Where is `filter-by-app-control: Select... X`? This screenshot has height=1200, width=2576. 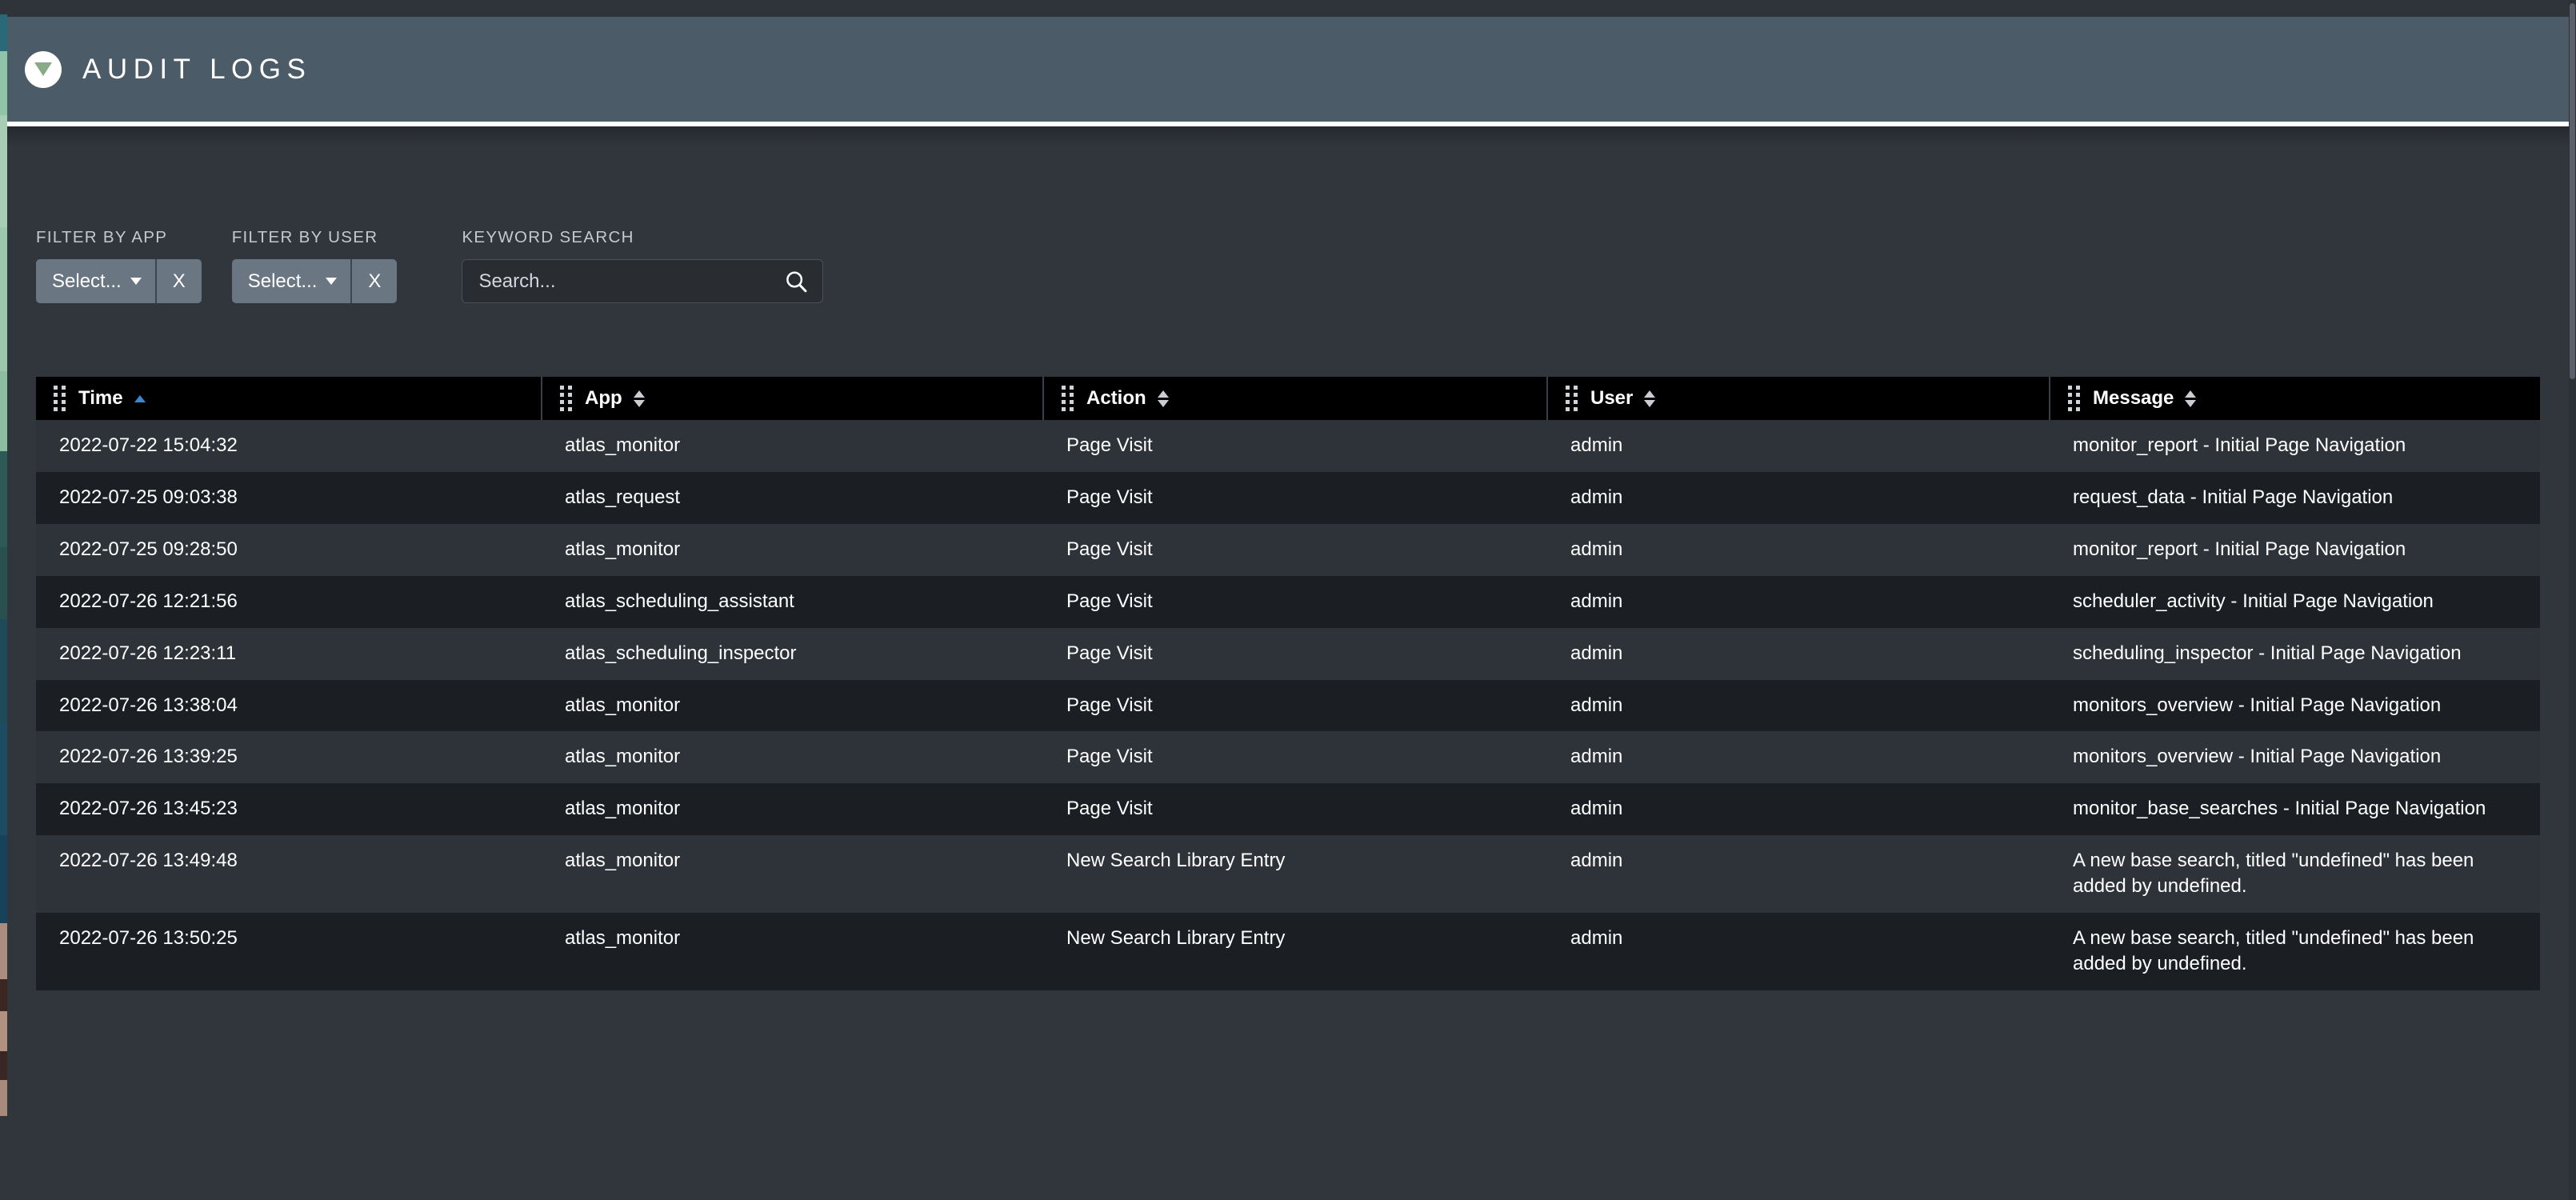
filter-by-app-control: Select... X is located at coordinates (119, 281).